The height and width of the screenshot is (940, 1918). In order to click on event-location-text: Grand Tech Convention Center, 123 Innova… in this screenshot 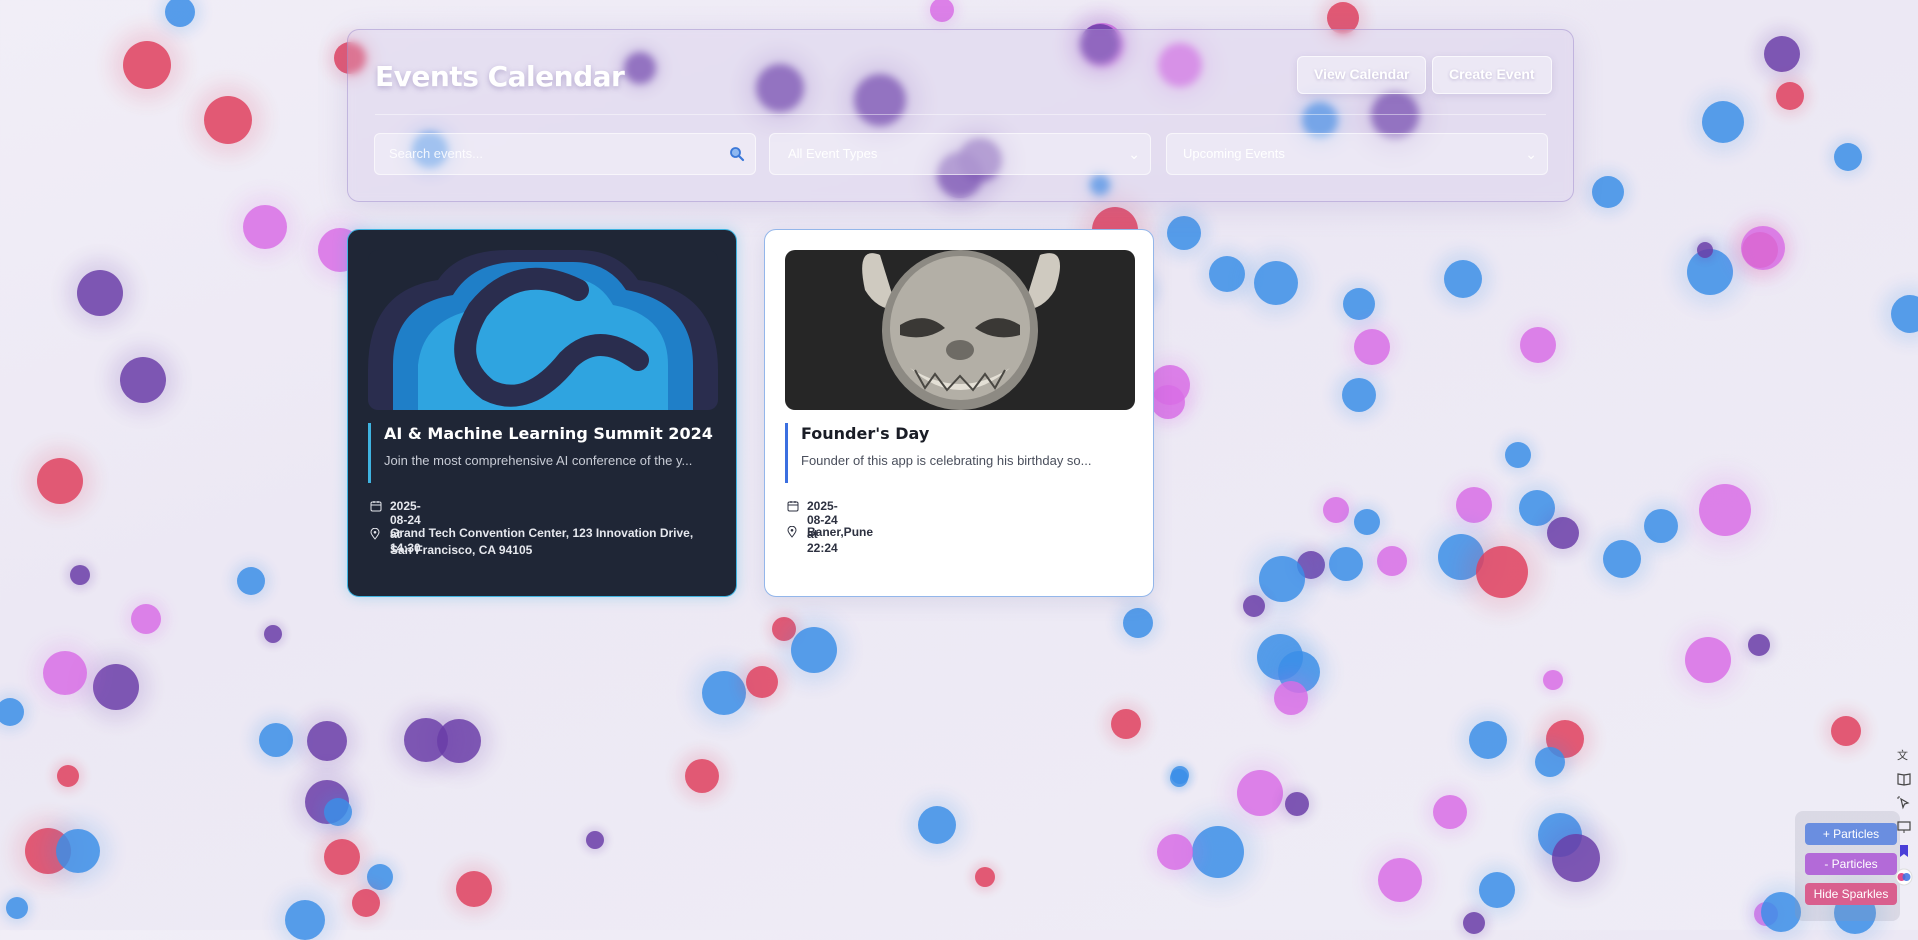, I will do `click(542, 541)`.